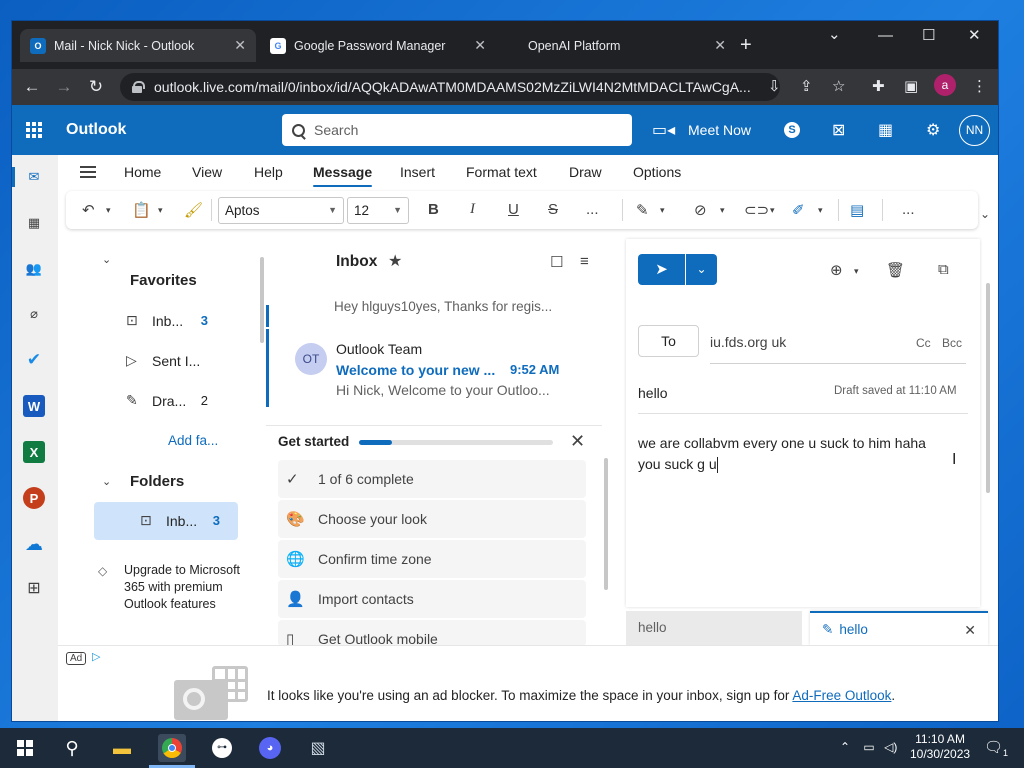 This screenshot has height=768, width=1024. Describe the element at coordinates (432, 599) in the screenshot. I see `get-started-item: 👤 Import contacts` at that location.